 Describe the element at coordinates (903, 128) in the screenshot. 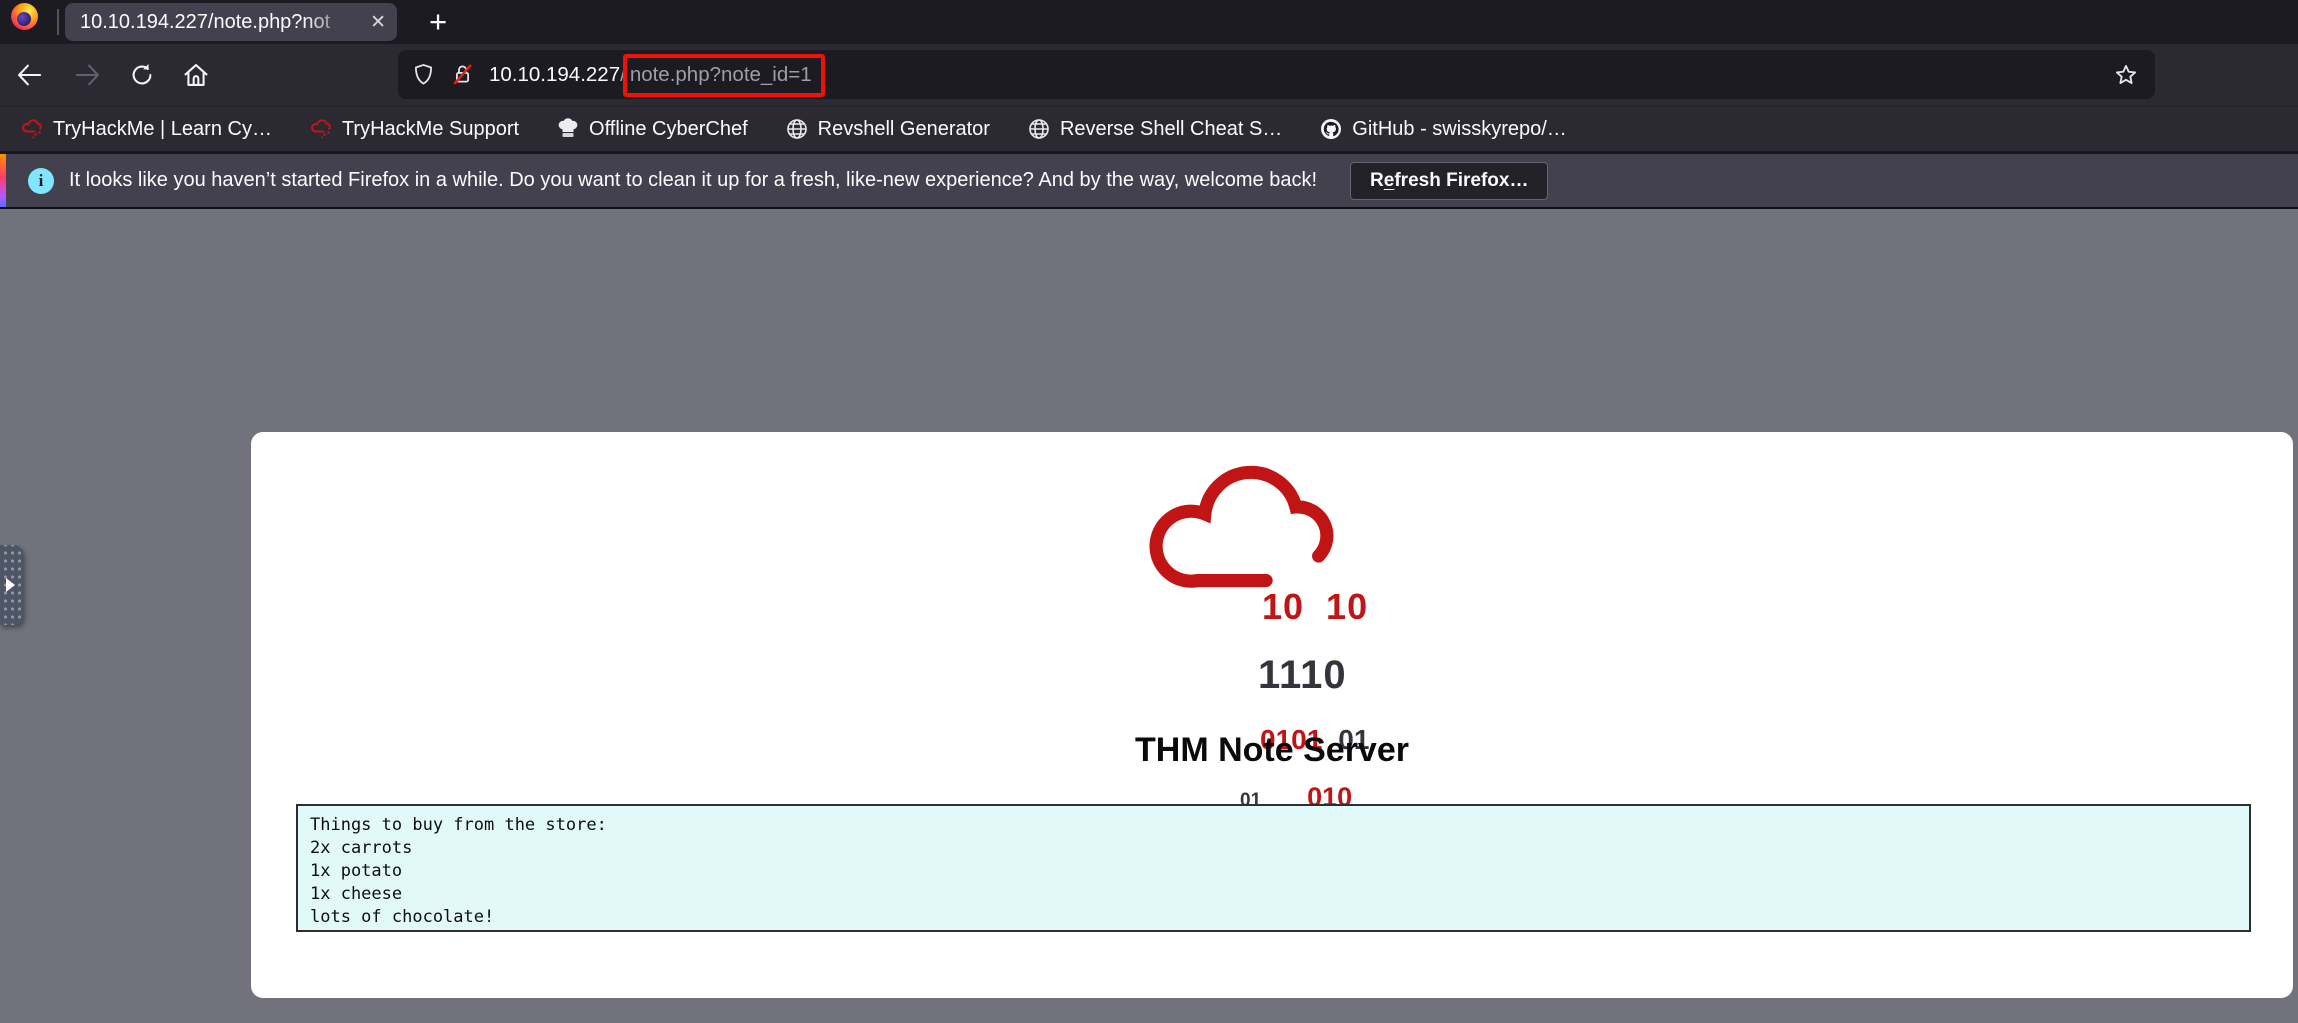

I see `bookmark-label: Revshell Generator` at that location.